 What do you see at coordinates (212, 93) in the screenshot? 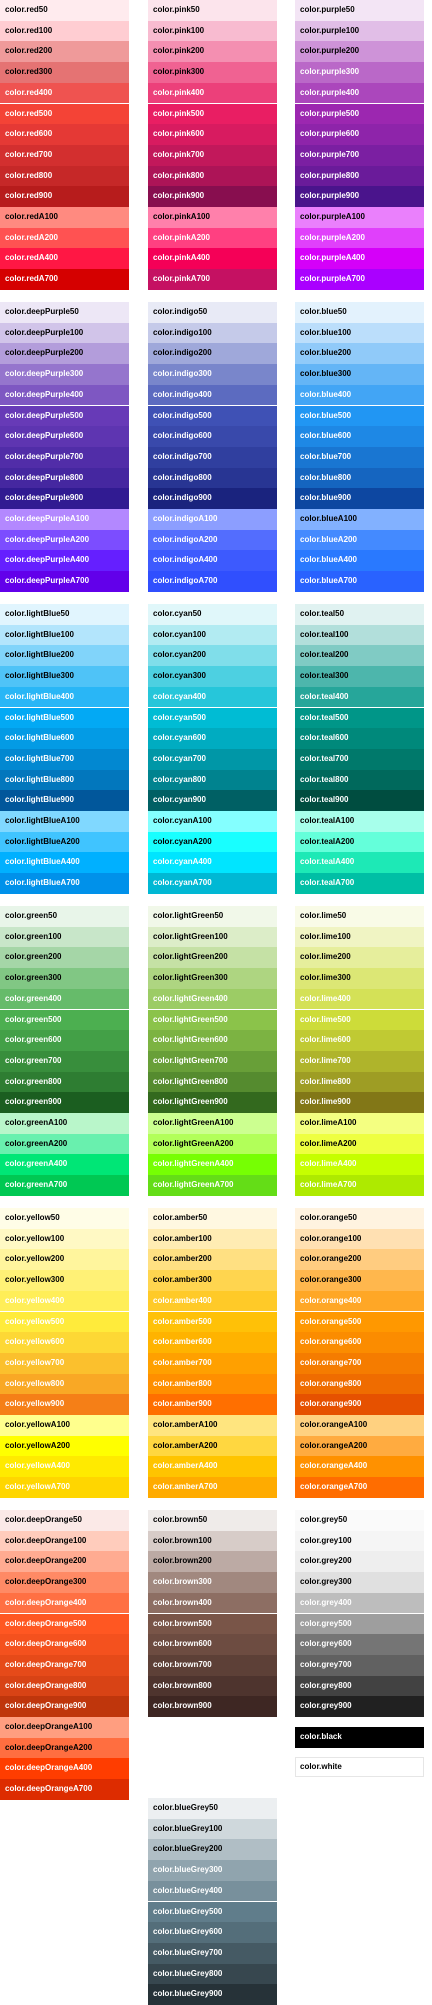
I see `color-swatch: color.pink400` at bounding box center [212, 93].